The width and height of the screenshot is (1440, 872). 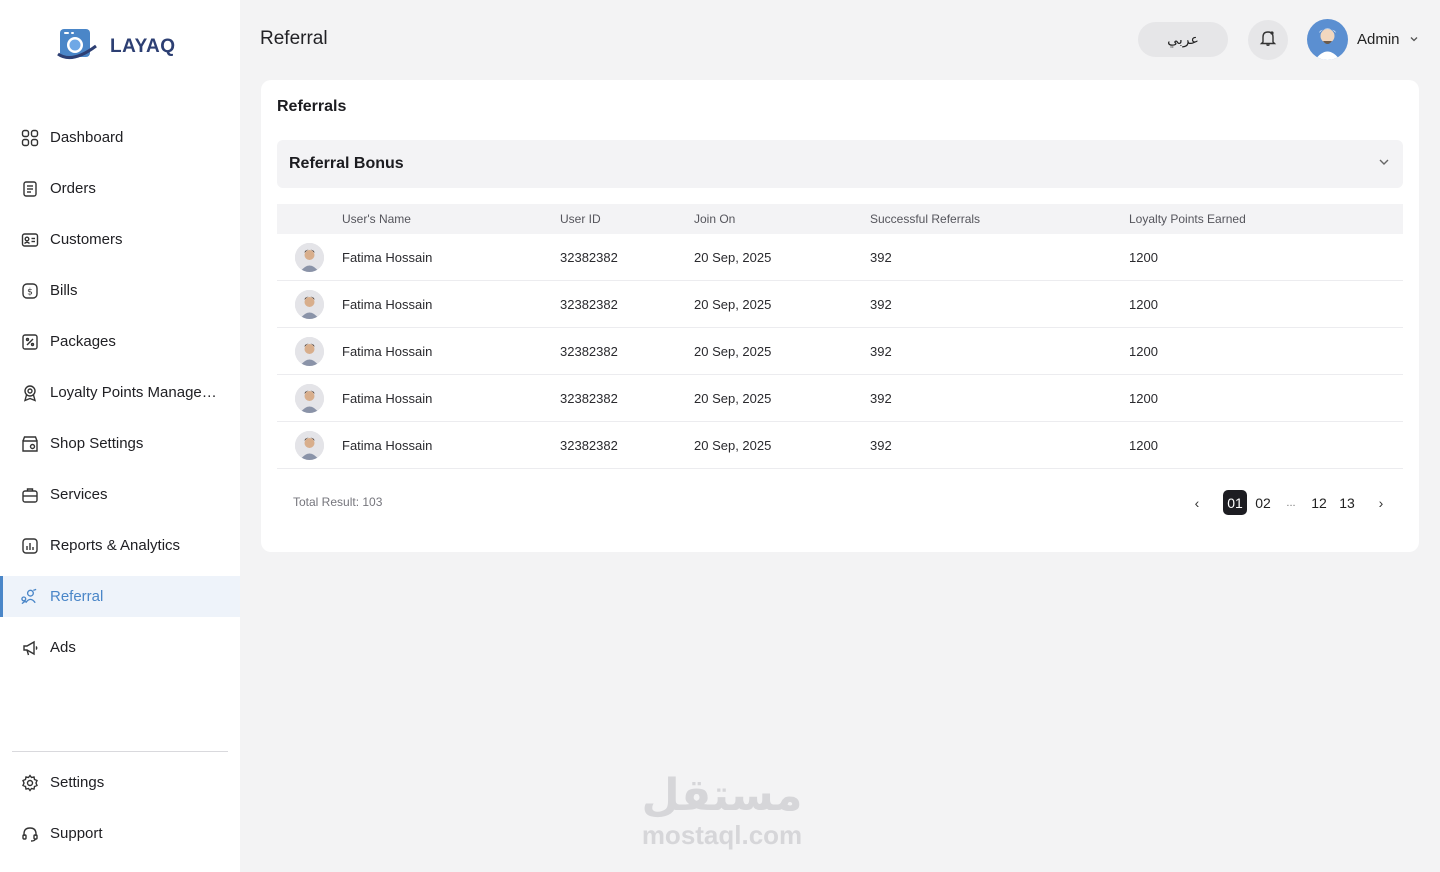 I want to click on sidebar-item-label: Orders, so click(x=73, y=188).